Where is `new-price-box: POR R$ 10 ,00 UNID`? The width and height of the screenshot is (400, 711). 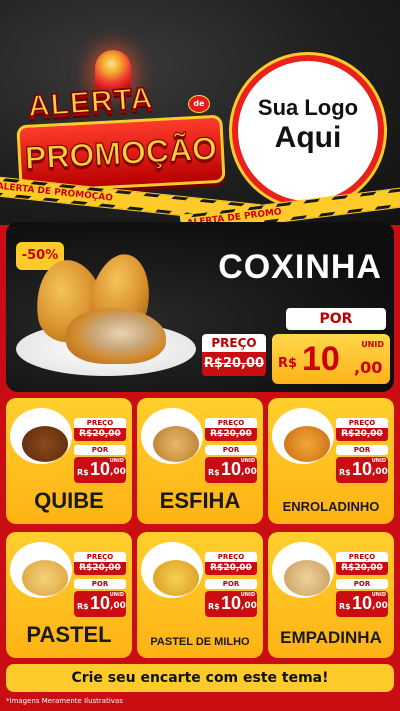 new-price-box: POR R$ 10 ,00 UNID is located at coordinates (331, 346).